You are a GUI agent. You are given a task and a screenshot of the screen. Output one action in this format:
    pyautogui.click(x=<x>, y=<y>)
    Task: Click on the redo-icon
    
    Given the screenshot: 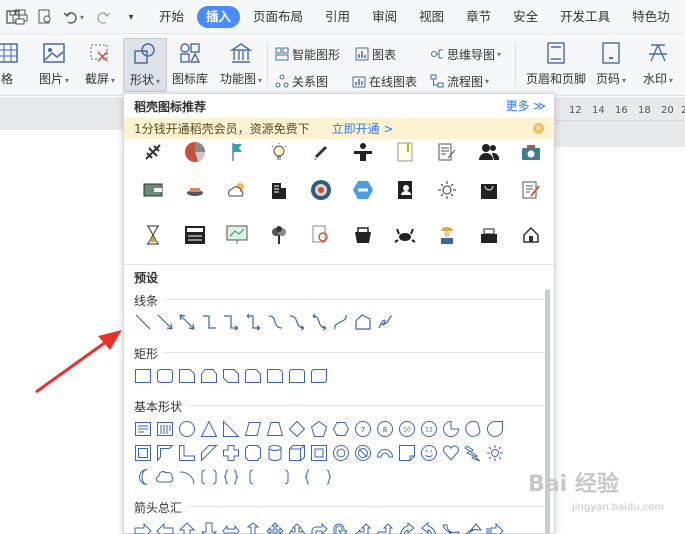 What is the action you would take?
    pyautogui.click(x=103, y=17)
    